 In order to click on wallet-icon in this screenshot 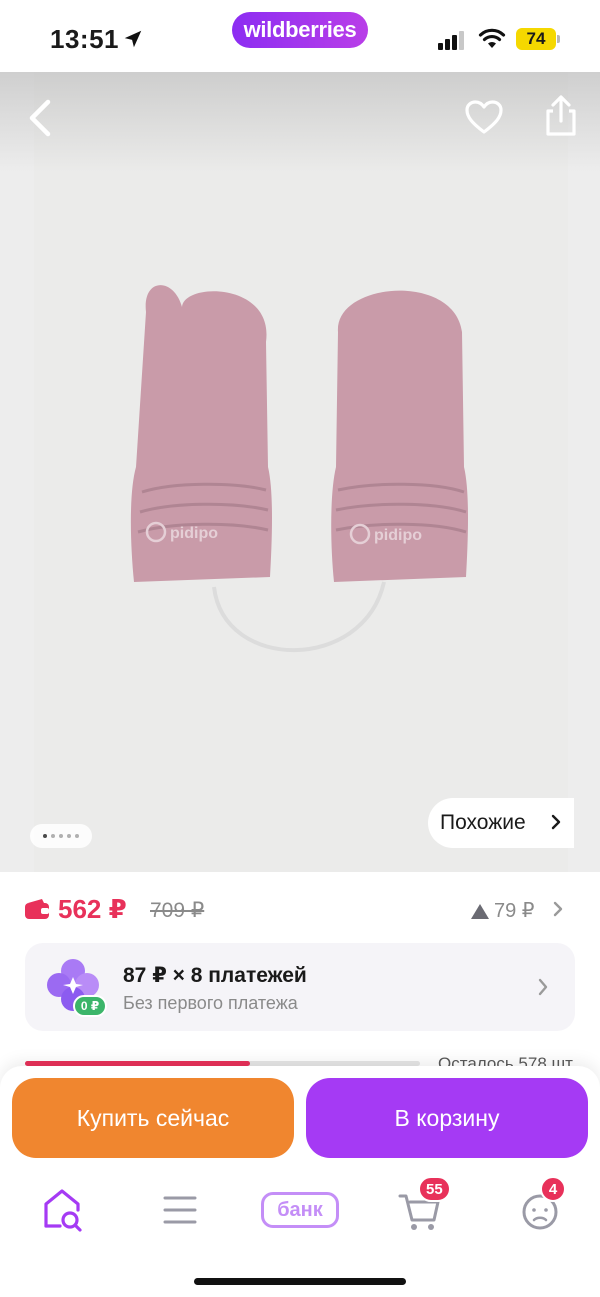, I will do `click(37, 909)`.